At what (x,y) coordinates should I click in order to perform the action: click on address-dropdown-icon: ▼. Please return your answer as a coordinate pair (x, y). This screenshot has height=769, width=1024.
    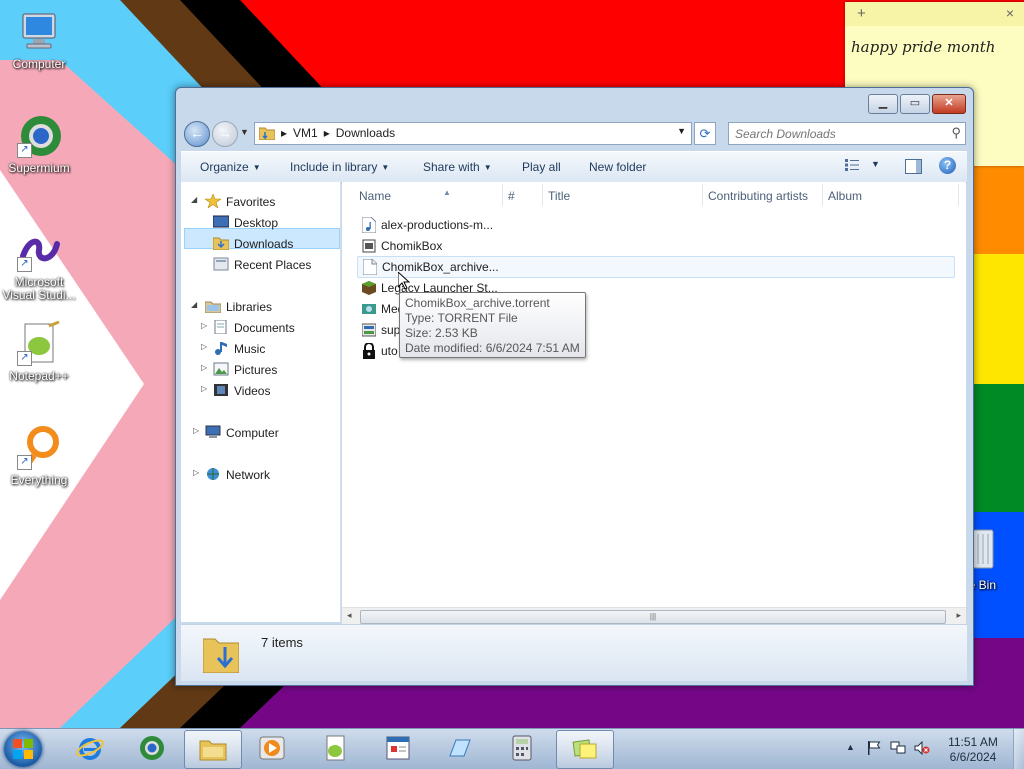
    Looking at the image, I should click on (681, 131).